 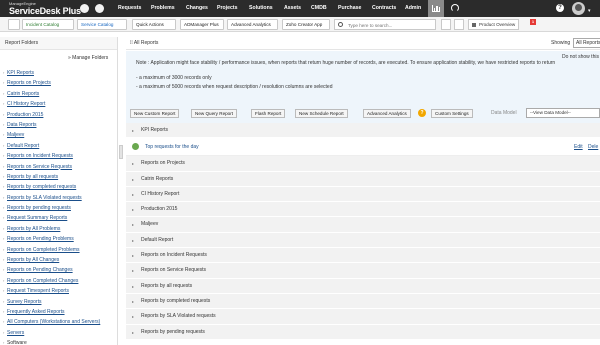 I want to click on folder-label: Request Summary Reports, so click(x=37, y=218).